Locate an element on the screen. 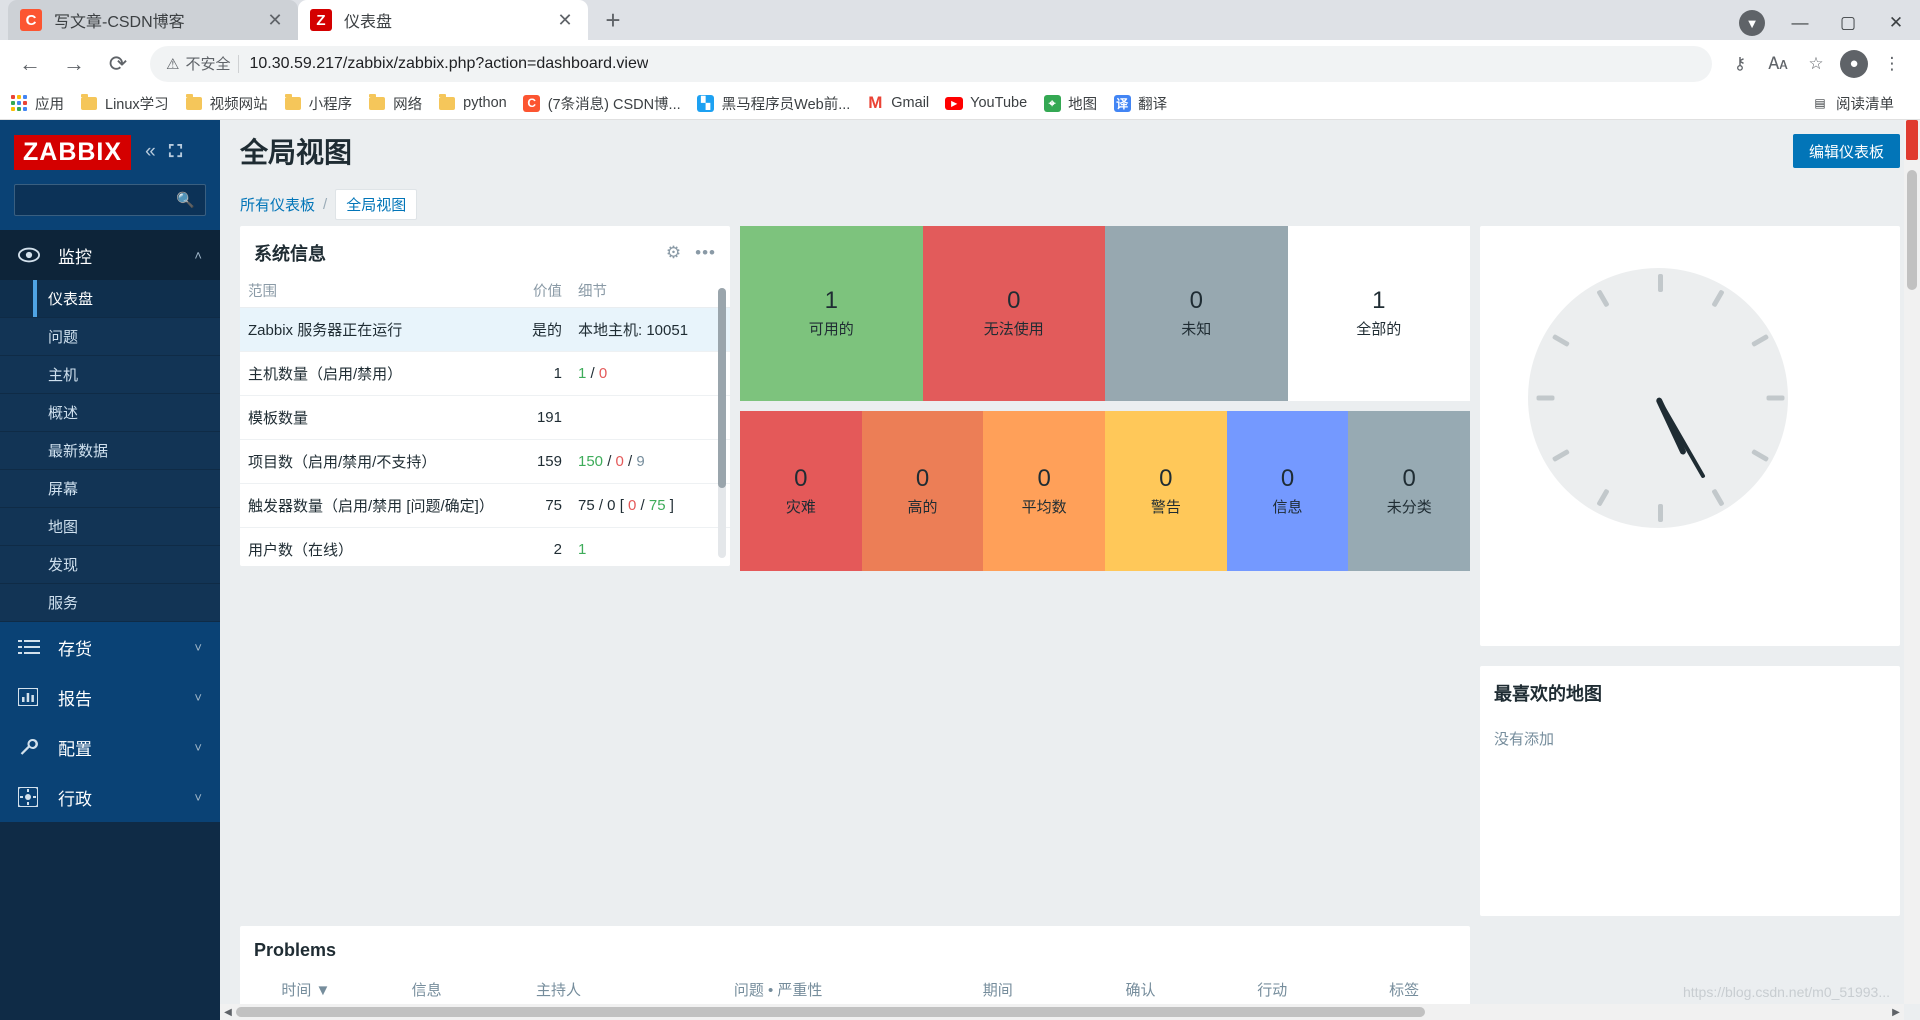 This screenshot has width=1920, height=1020. bookmark-maps: ⌖ 地图 is located at coordinates (1070, 103).